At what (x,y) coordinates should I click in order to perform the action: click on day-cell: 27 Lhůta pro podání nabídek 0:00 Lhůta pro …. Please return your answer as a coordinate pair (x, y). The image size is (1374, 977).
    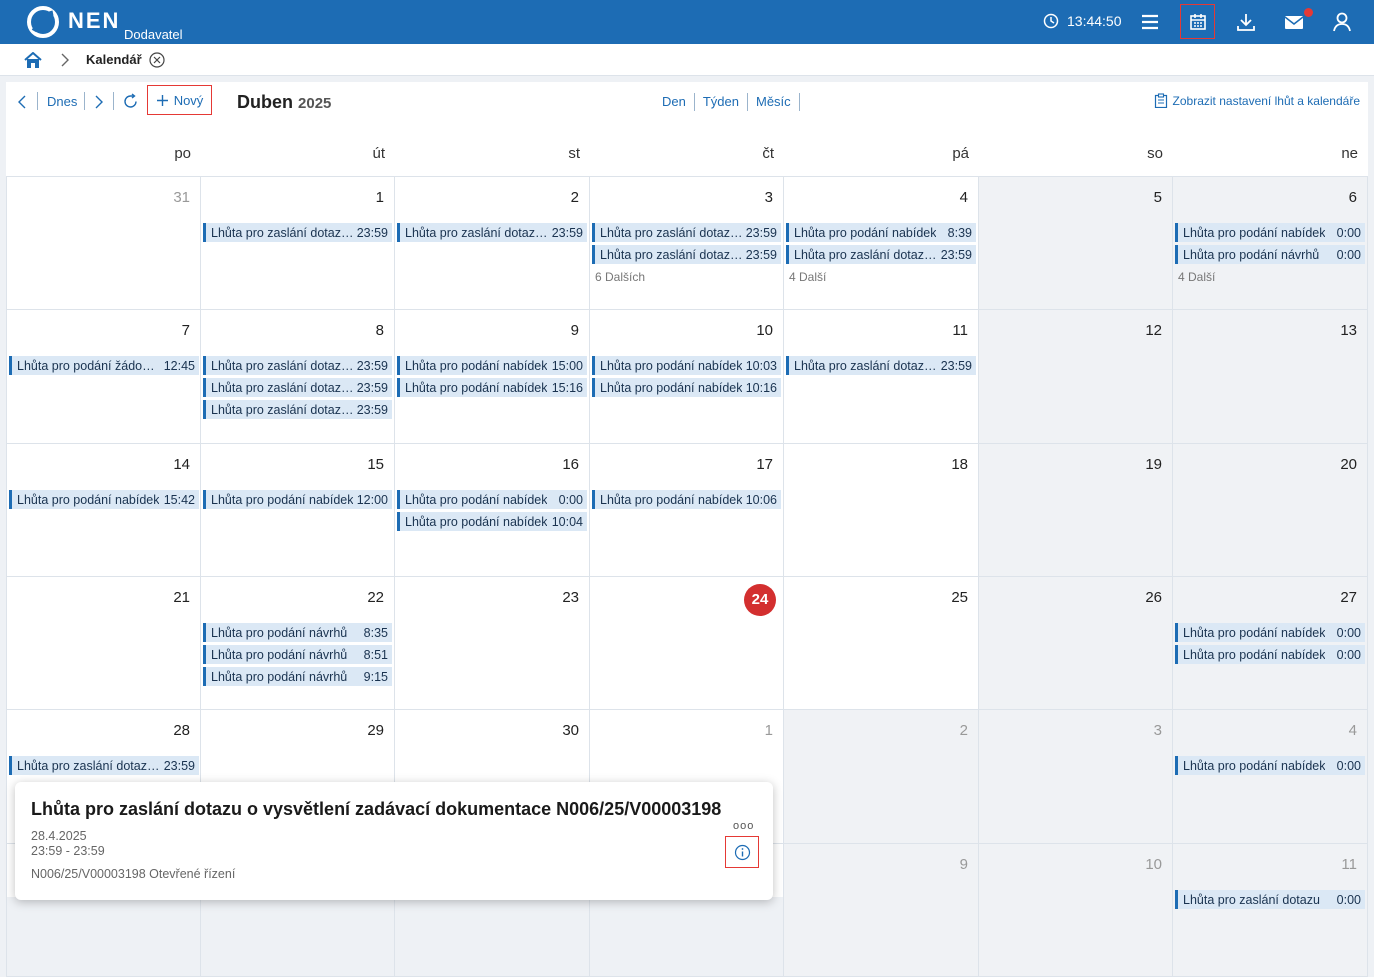
    Looking at the image, I should click on (1270, 643).